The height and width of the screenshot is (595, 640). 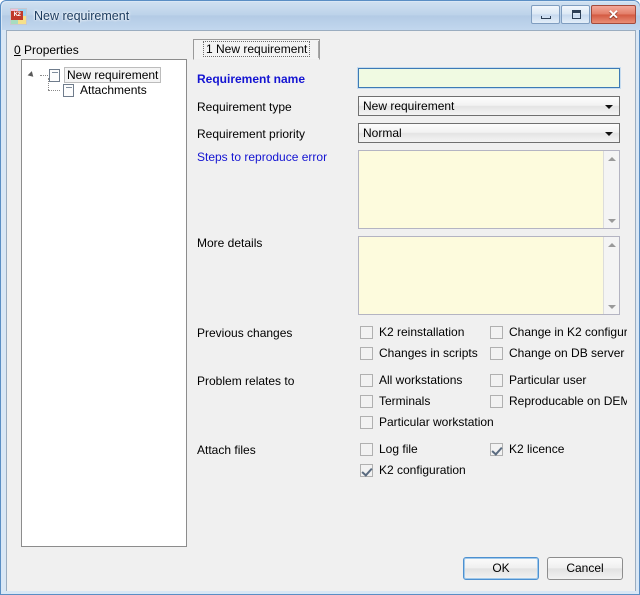 I want to click on more-details-label: More details, so click(x=230, y=243).